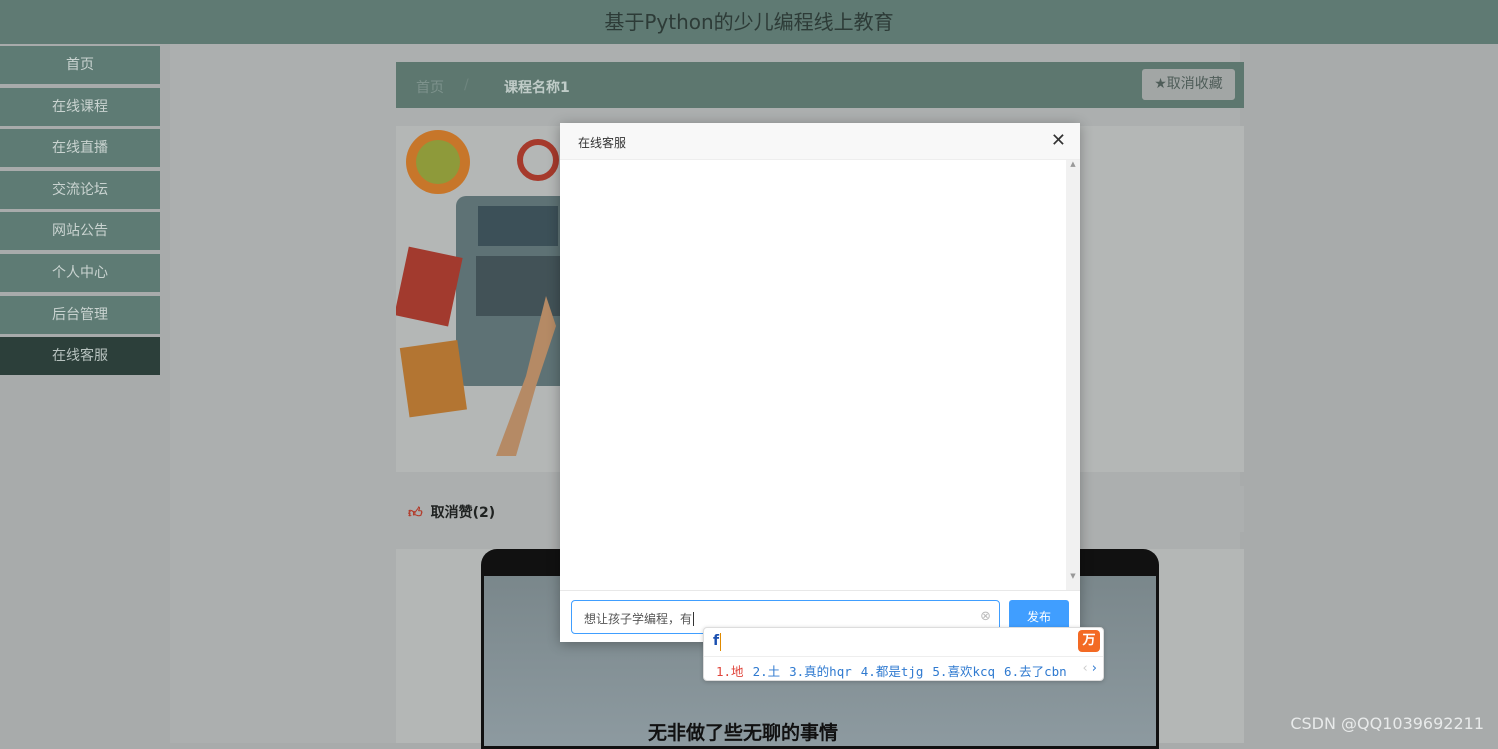 Image resolution: width=1498 pixels, height=749 pixels. What do you see at coordinates (730, 671) in the screenshot?
I see `ime-candidate: 1.地` at bounding box center [730, 671].